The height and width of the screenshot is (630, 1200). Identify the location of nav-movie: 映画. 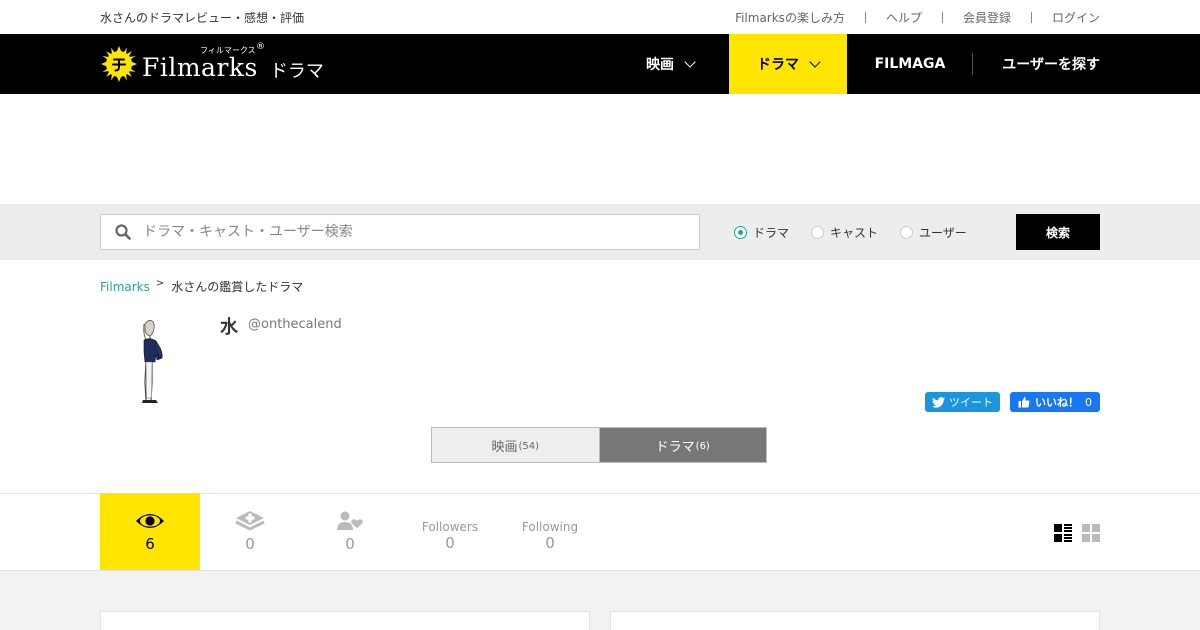
(670, 64).